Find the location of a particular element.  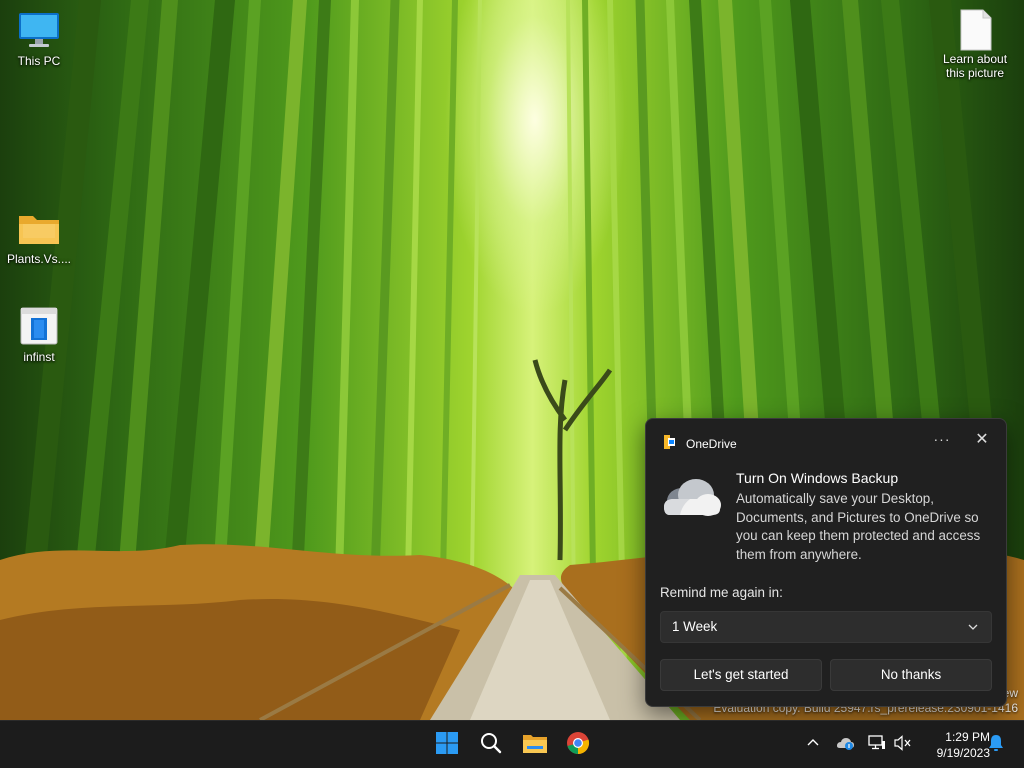

onedrive-icon is located at coordinates (845, 745).